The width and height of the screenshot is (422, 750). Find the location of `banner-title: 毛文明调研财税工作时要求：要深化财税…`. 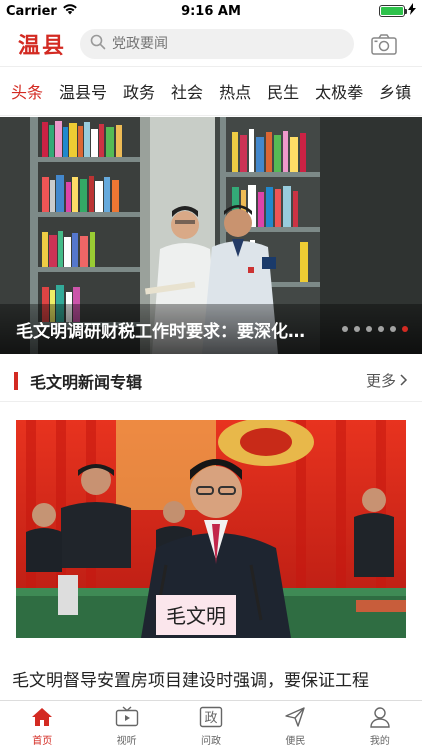

banner-title: 毛文明调研财税工作时要求：要深化财税… is located at coordinates (166, 329).